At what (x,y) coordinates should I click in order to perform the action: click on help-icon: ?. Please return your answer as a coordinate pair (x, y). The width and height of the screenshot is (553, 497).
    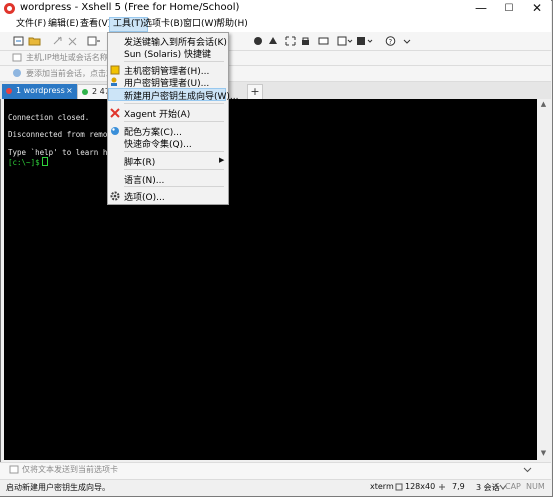
    Looking at the image, I should click on (390, 41).